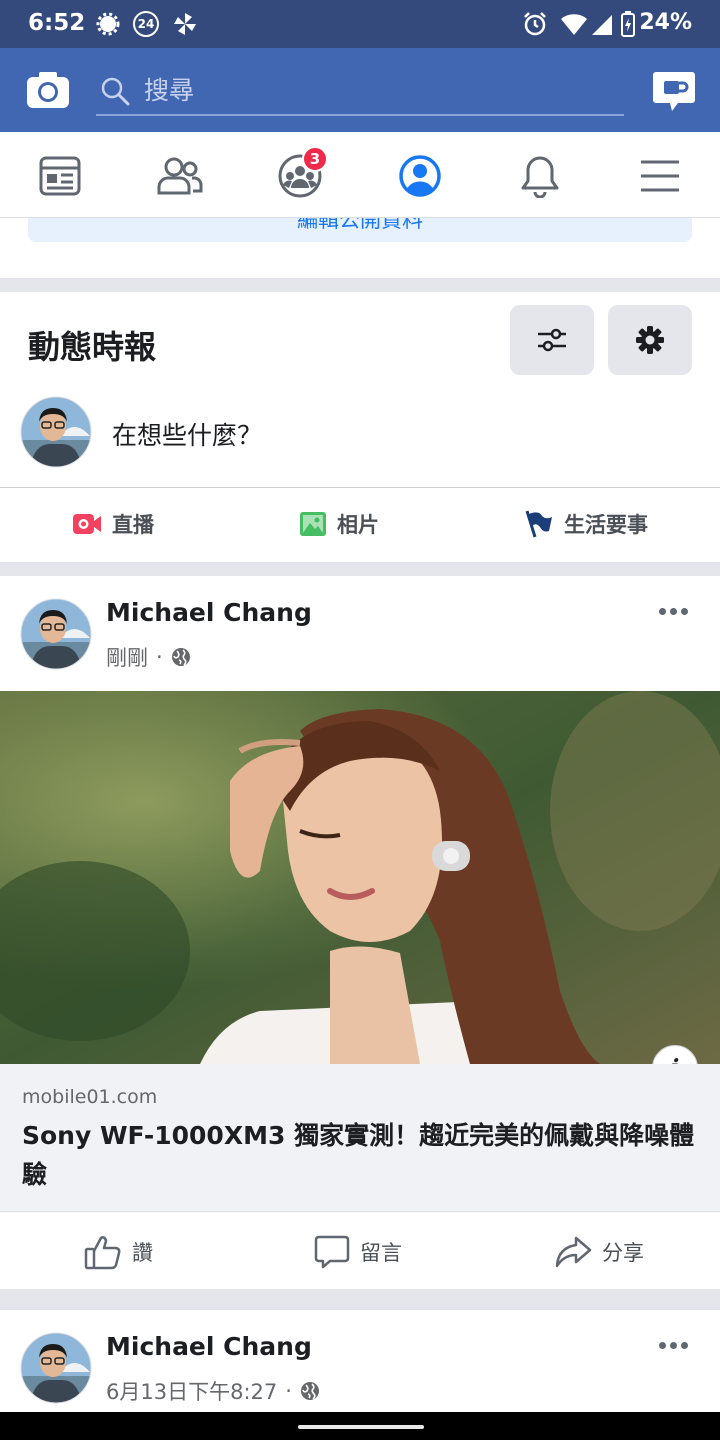 The image size is (720, 1440). I want to click on life-event-label: 生活要事, so click(606, 525).